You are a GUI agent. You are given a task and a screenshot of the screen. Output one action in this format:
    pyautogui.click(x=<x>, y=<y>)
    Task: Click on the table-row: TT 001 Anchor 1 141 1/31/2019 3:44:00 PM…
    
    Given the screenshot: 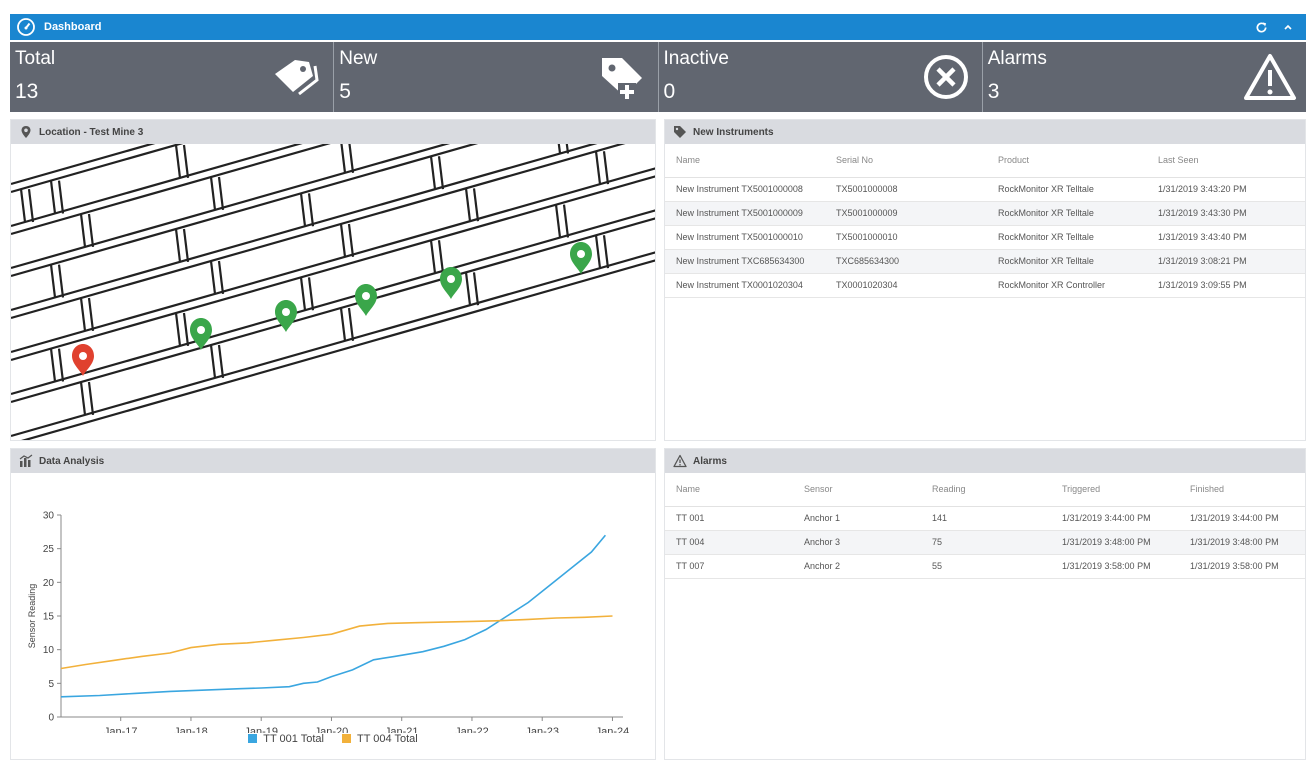 What is the action you would take?
    pyautogui.click(x=985, y=518)
    